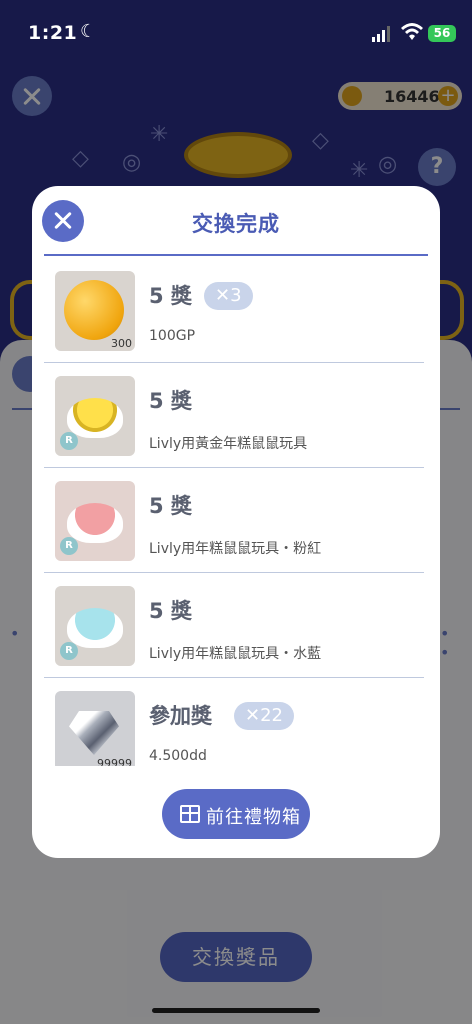 The width and height of the screenshot is (472, 1024). I want to click on title-divider, so click(236, 255).